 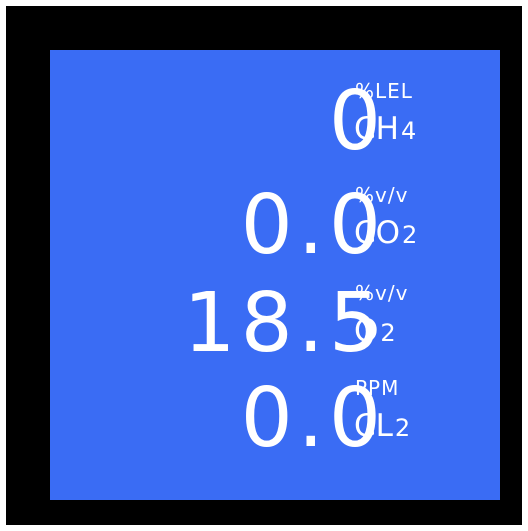 I want to click on ch4-gas-label: CH4, so click(x=385, y=130).